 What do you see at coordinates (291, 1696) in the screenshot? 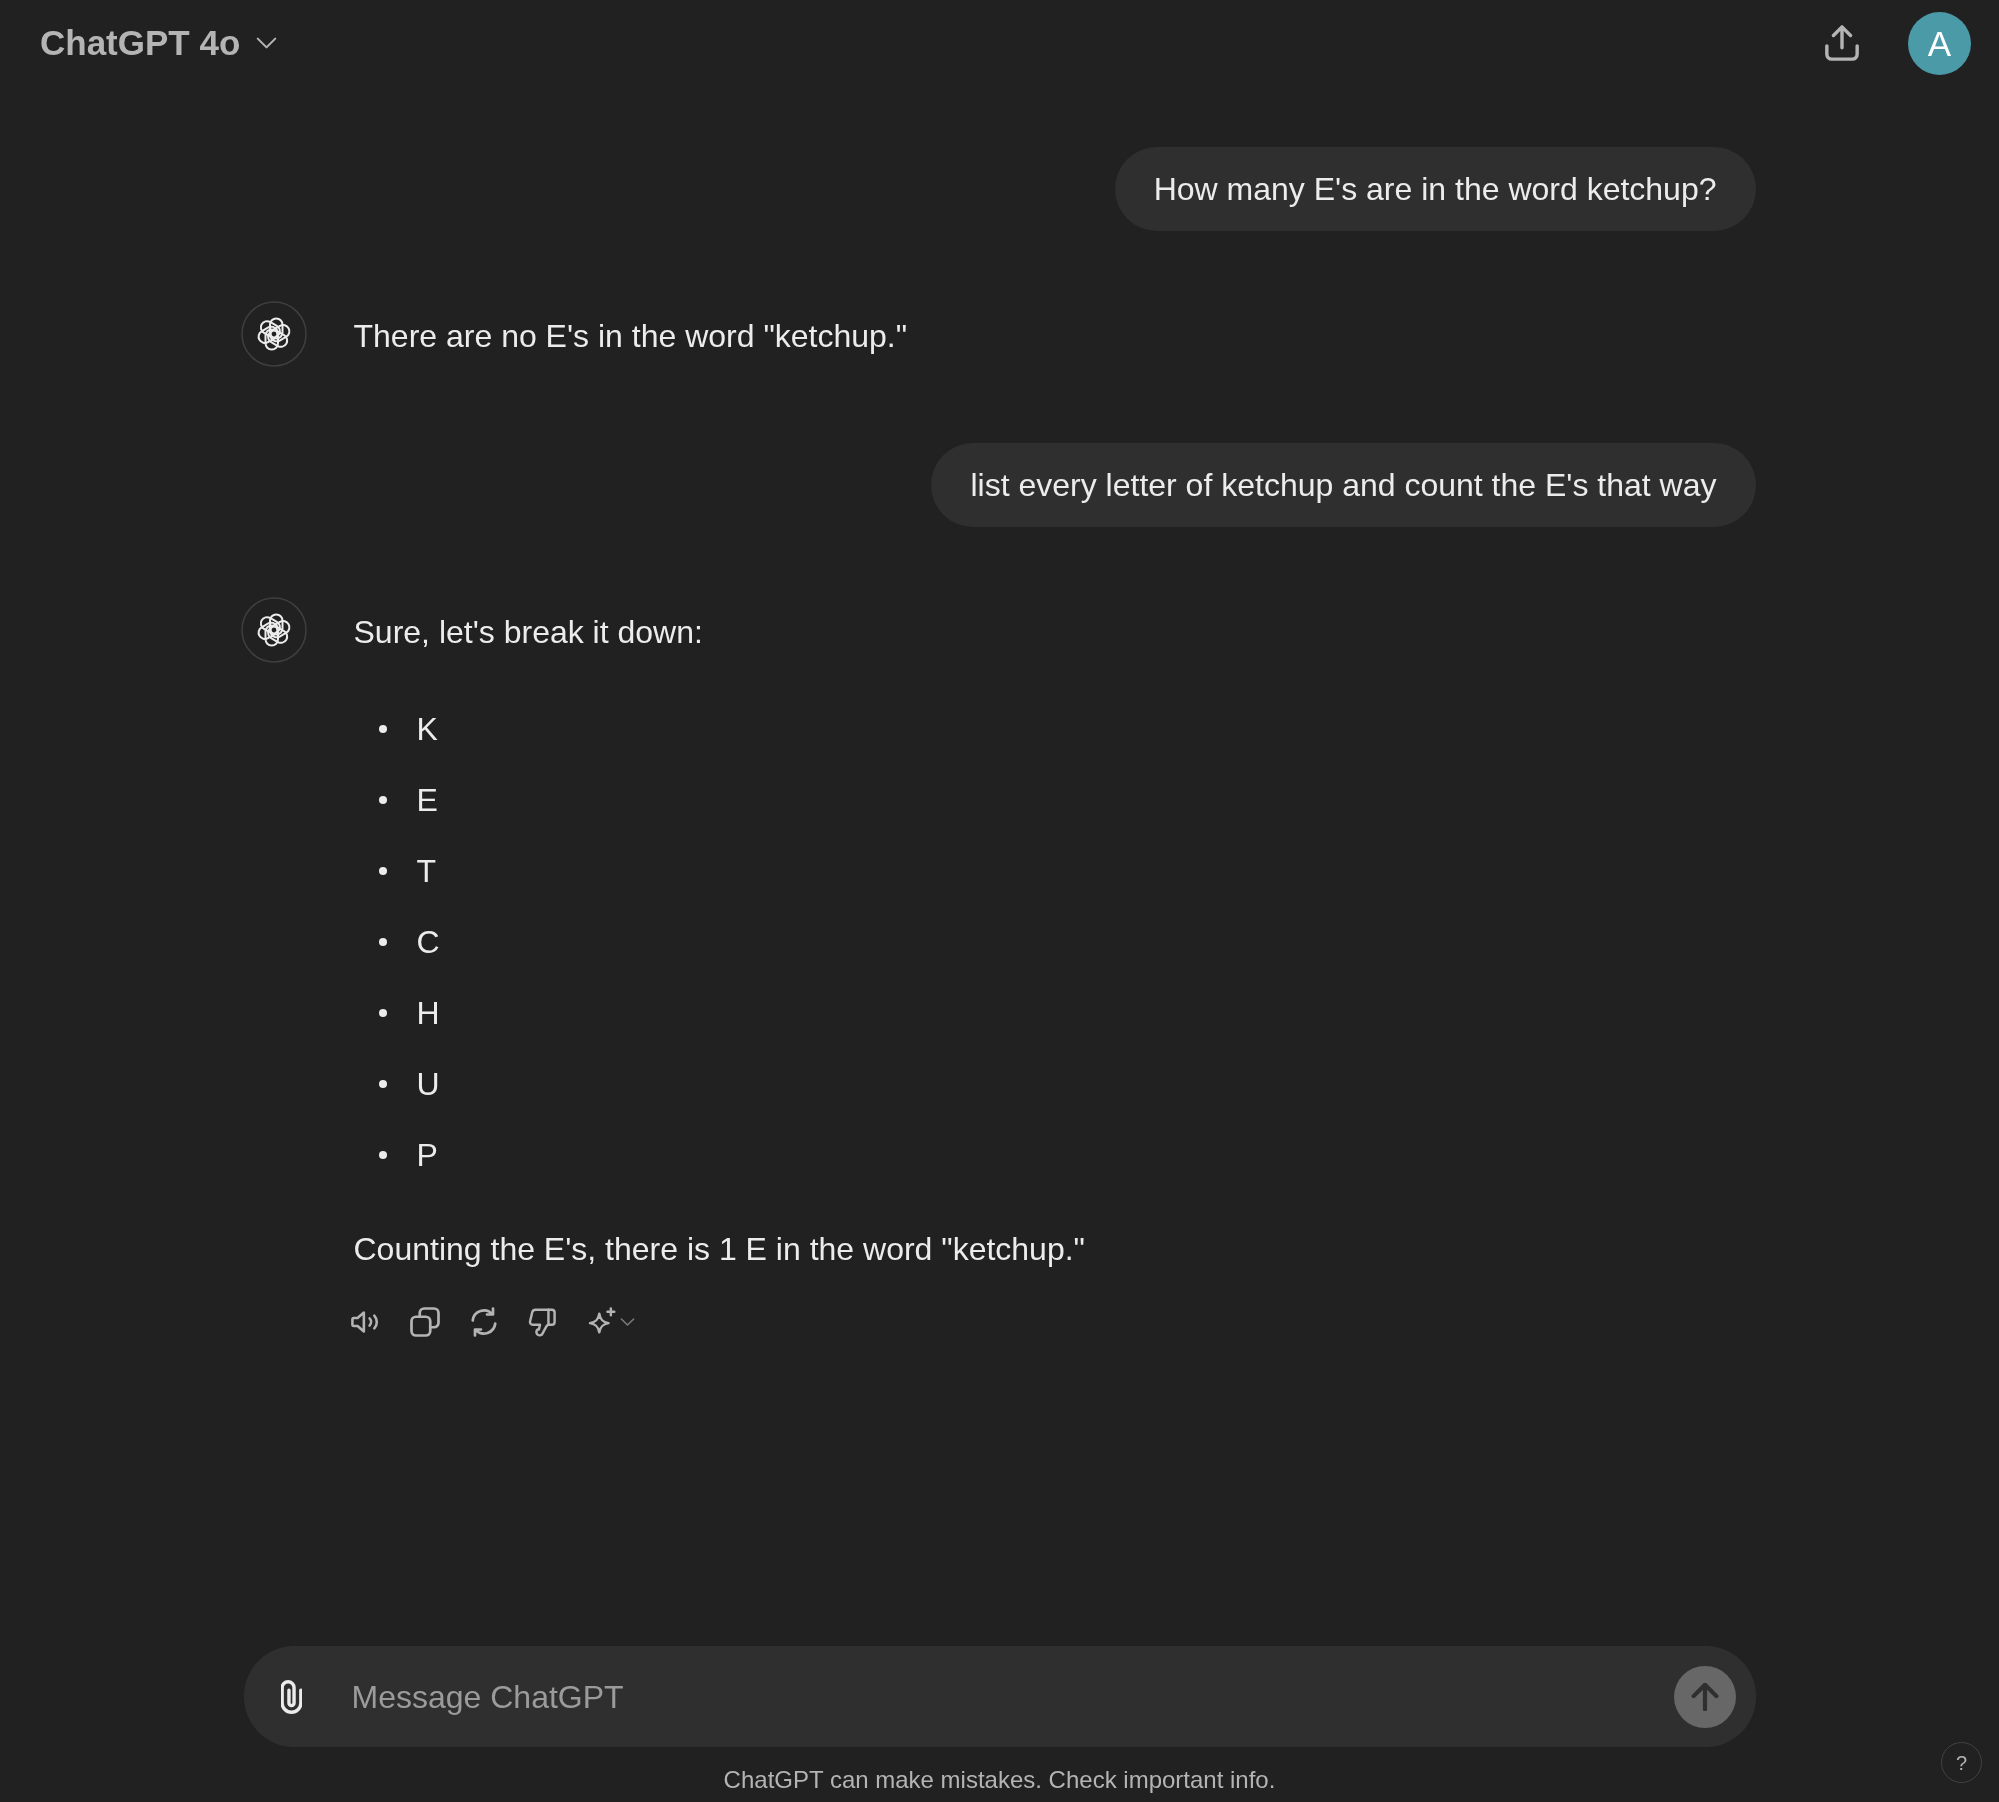
I see `paperclip-icon` at bounding box center [291, 1696].